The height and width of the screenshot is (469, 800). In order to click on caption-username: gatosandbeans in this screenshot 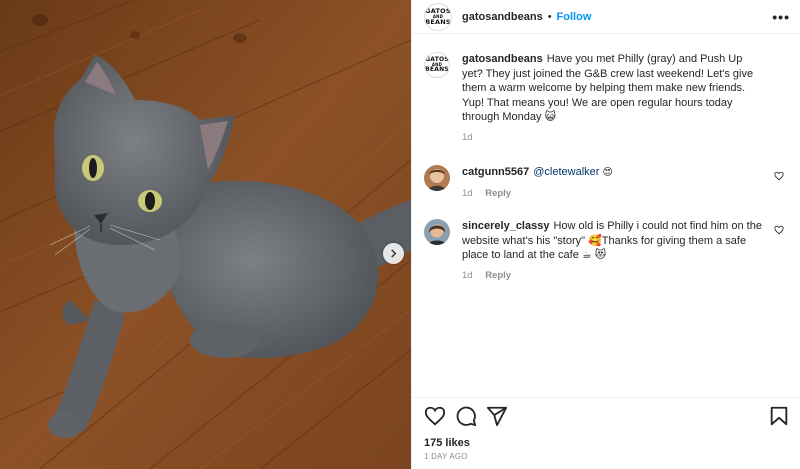, I will do `click(502, 59)`.